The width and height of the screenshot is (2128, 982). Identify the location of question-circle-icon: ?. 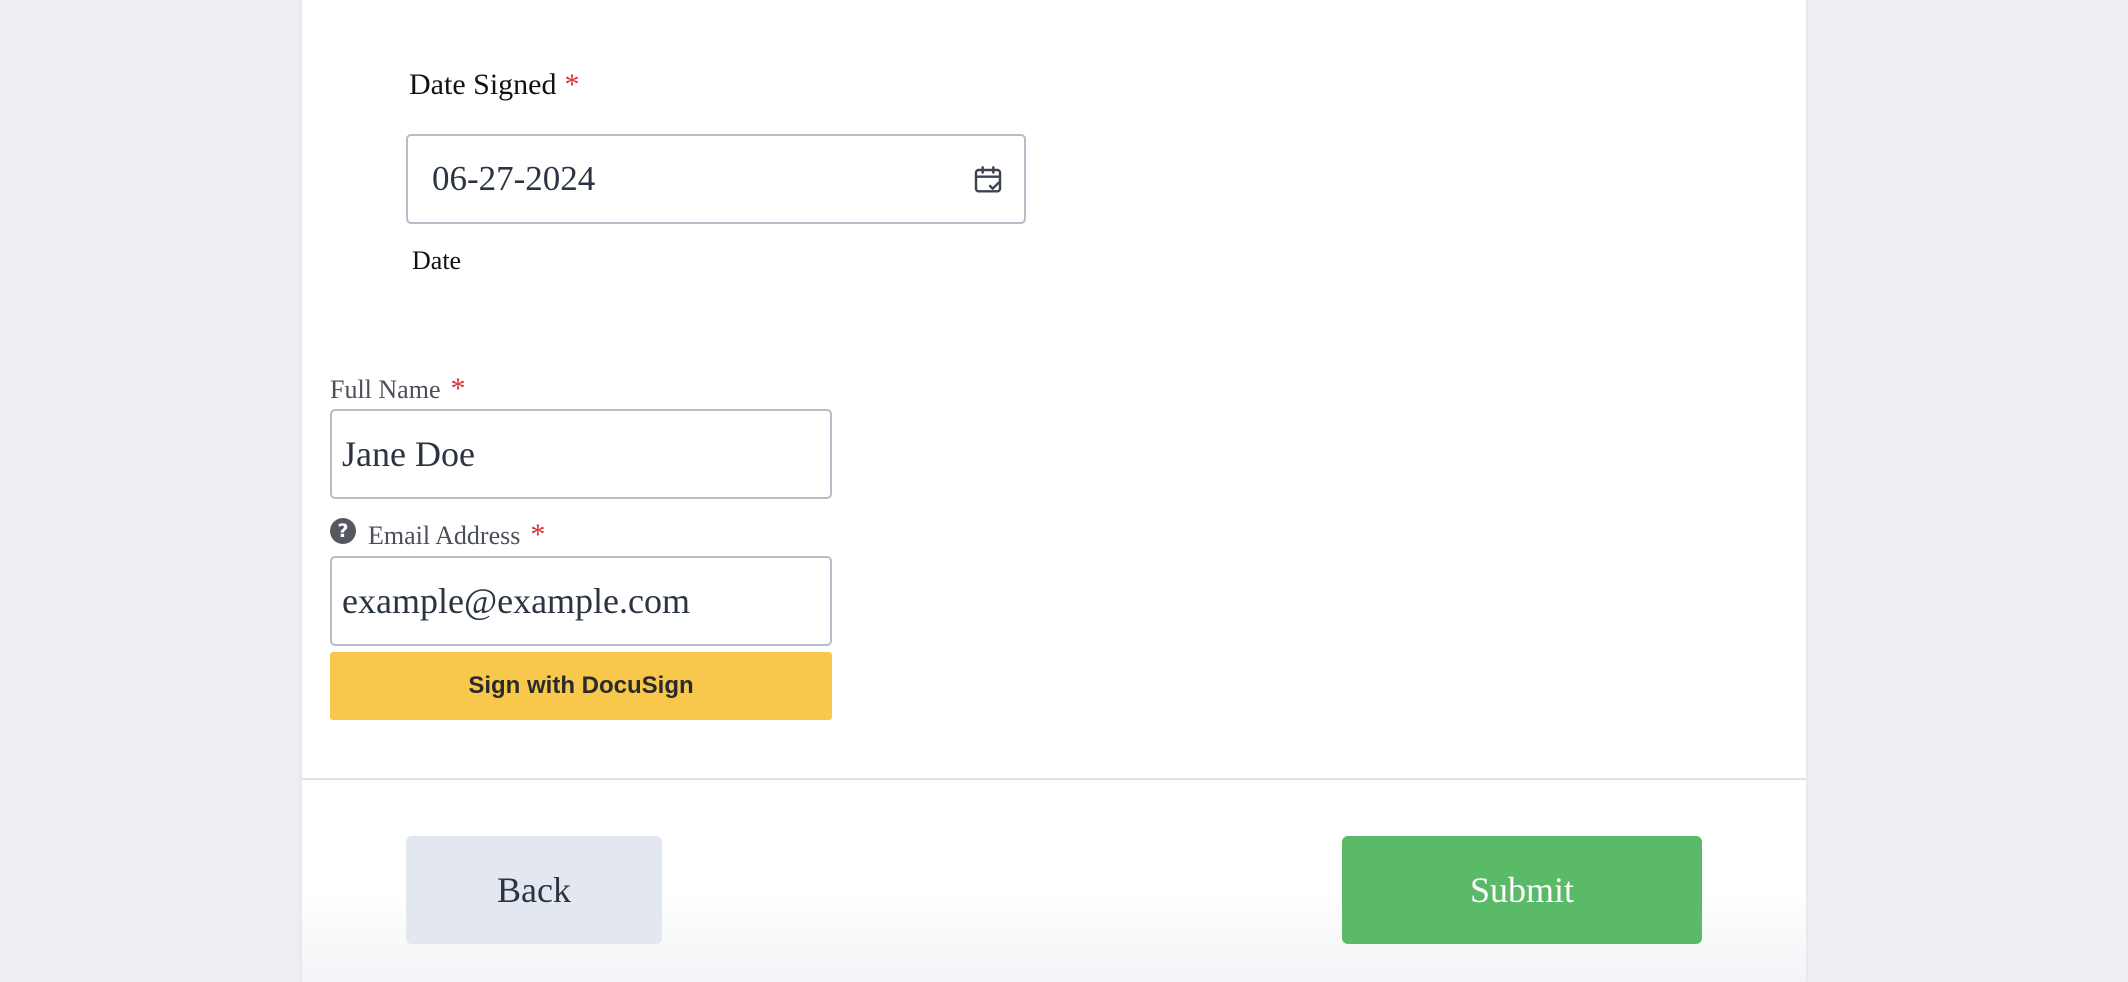
(343, 531).